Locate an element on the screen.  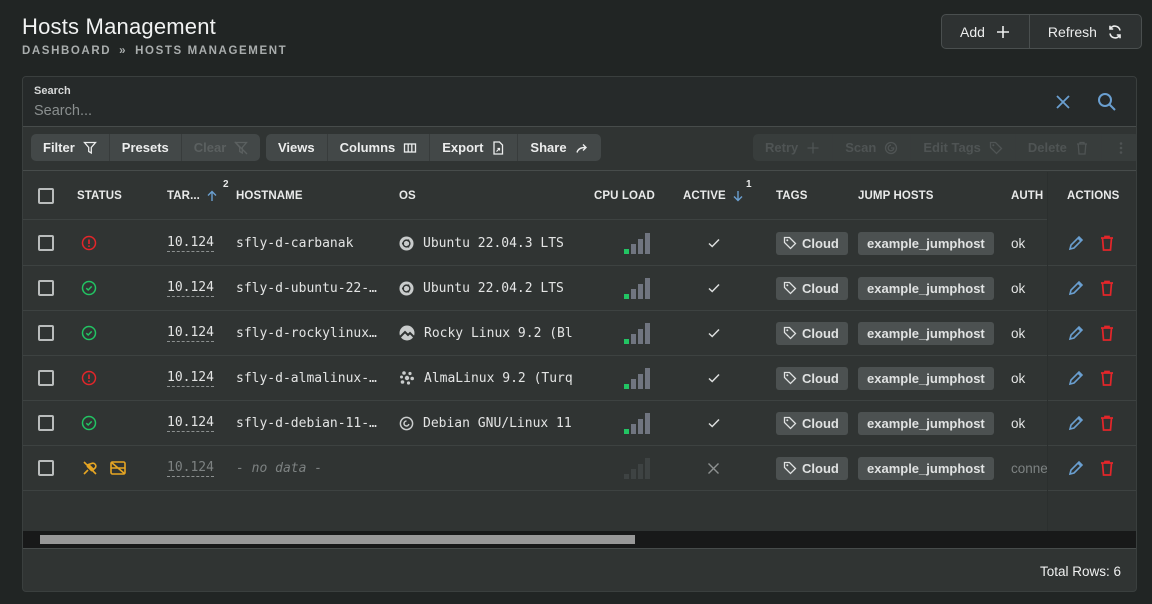
clear-search-icon is located at coordinates (1063, 102).